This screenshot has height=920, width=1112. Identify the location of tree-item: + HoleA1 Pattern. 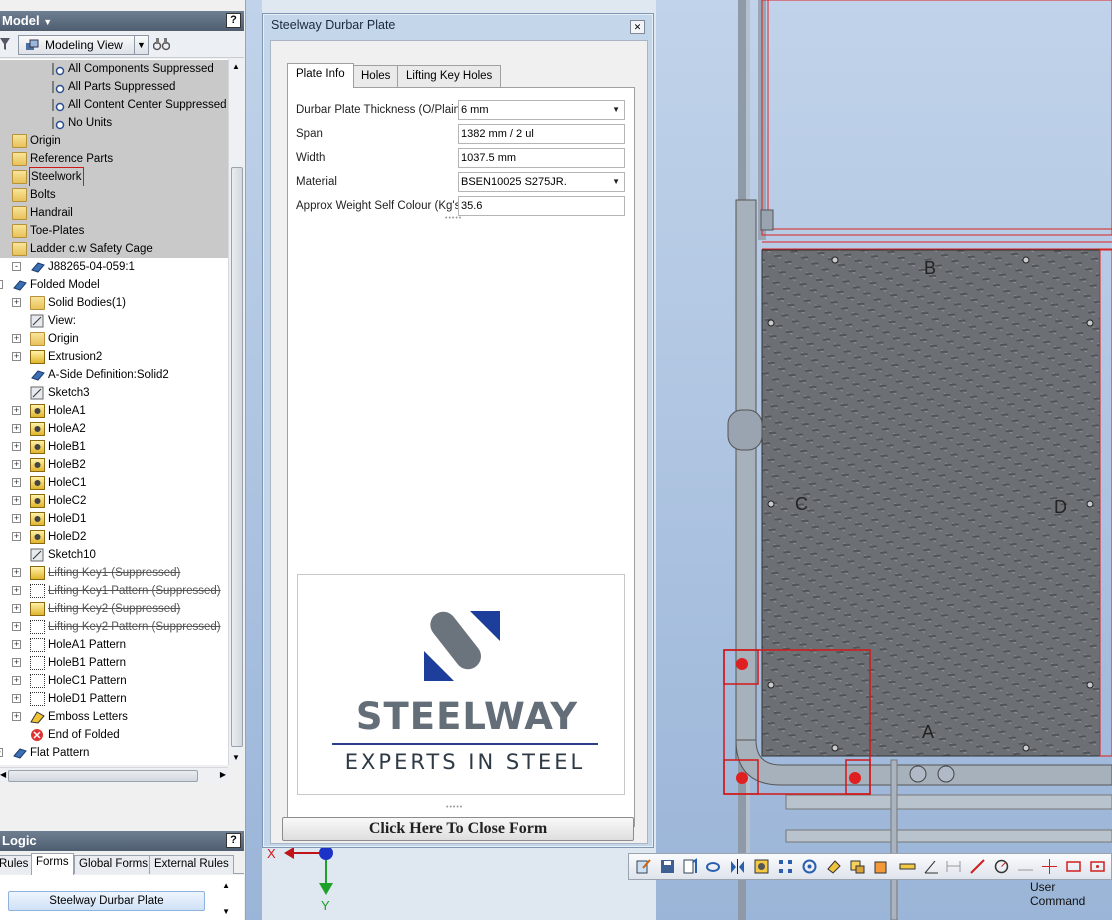
(114, 645).